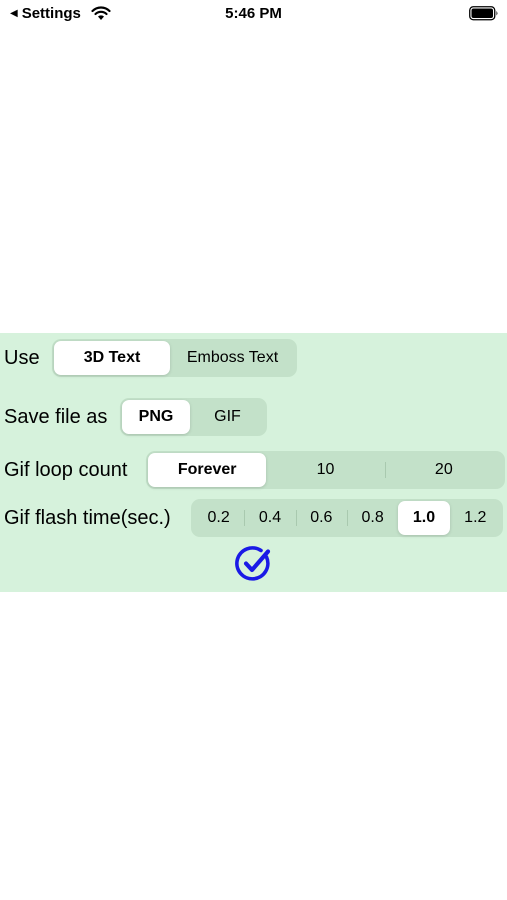 The width and height of the screenshot is (507, 900). I want to click on loop-count-row: Gif loop count Forever 10 20, so click(253, 470).